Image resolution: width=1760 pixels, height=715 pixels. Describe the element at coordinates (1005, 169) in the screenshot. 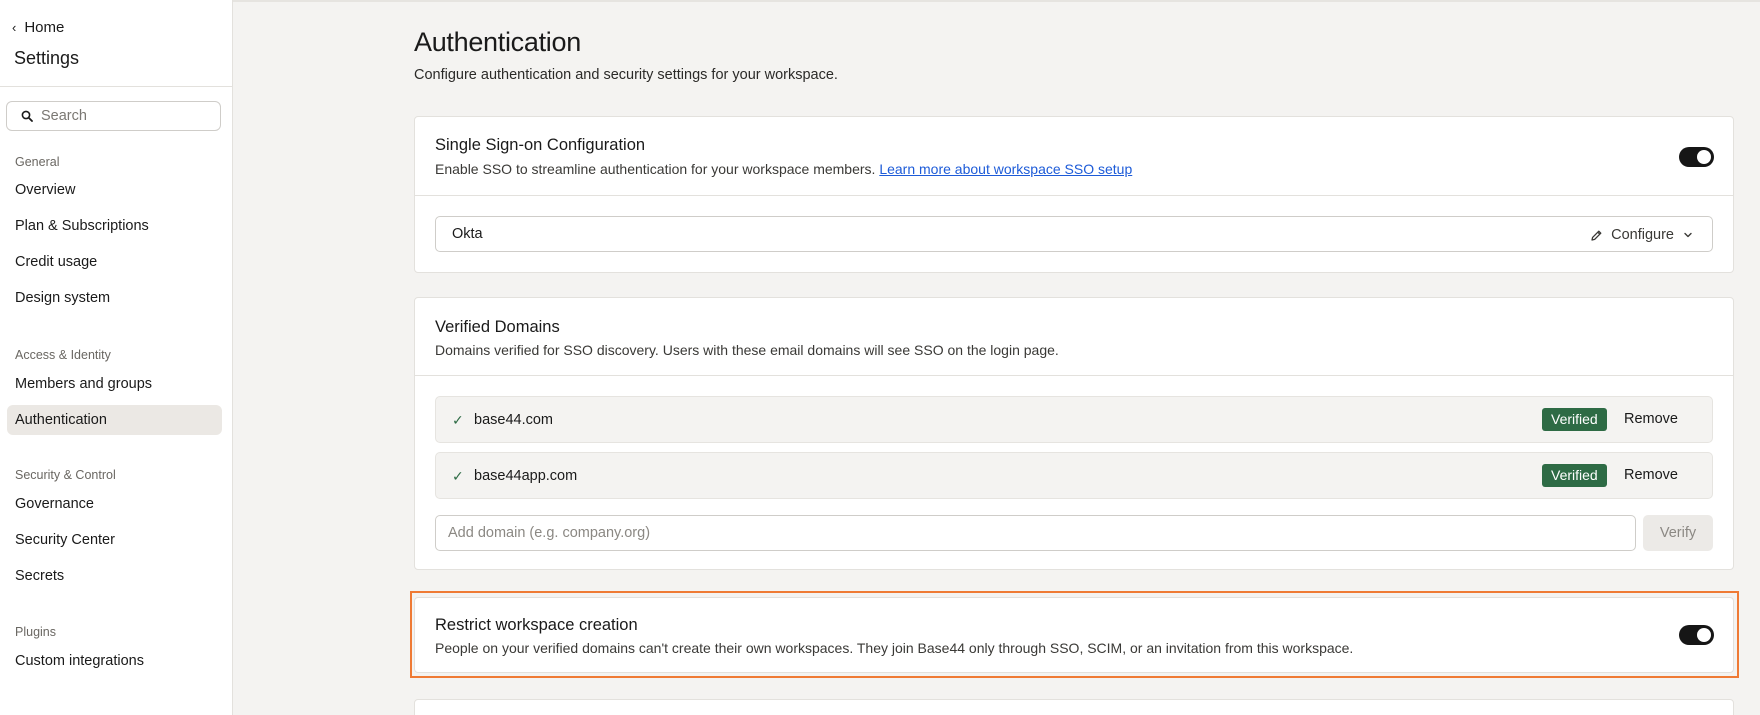

I see `sso-learn-more-link: Learn more about workspace SSO setup` at that location.